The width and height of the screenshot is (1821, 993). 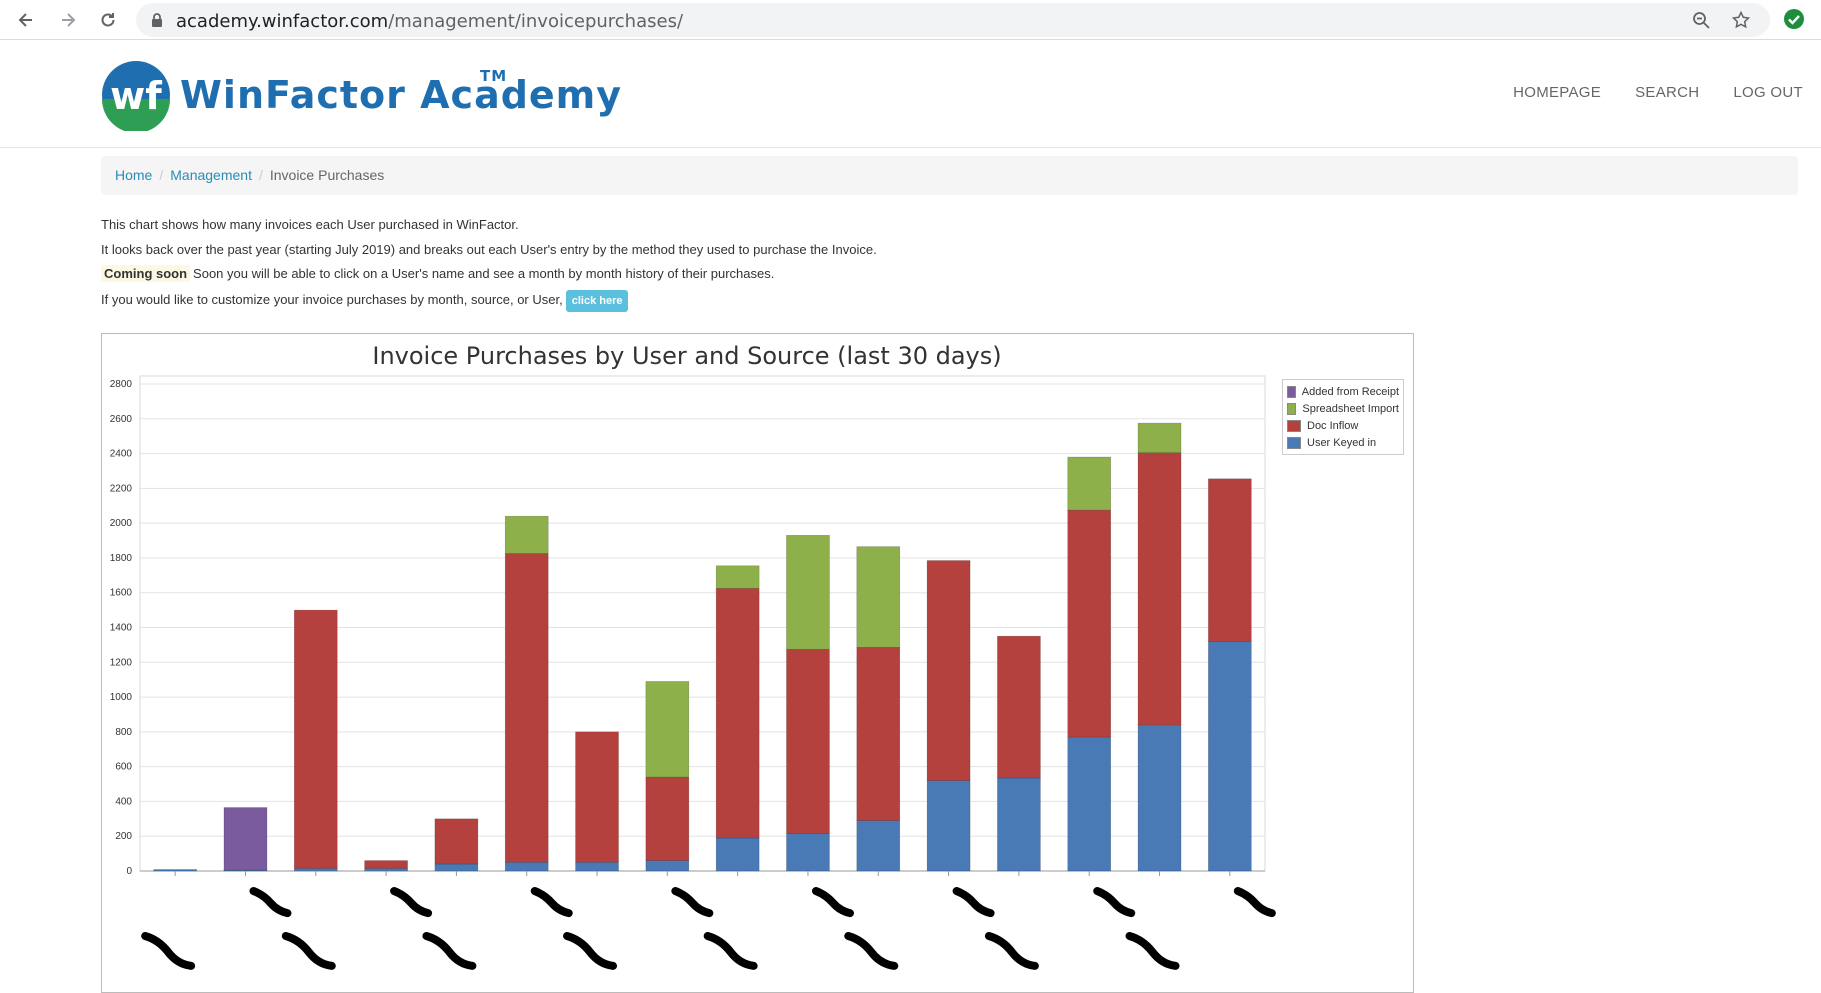 What do you see at coordinates (211, 175) in the screenshot?
I see `breadcrumb-management-link: Management` at bounding box center [211, 175].